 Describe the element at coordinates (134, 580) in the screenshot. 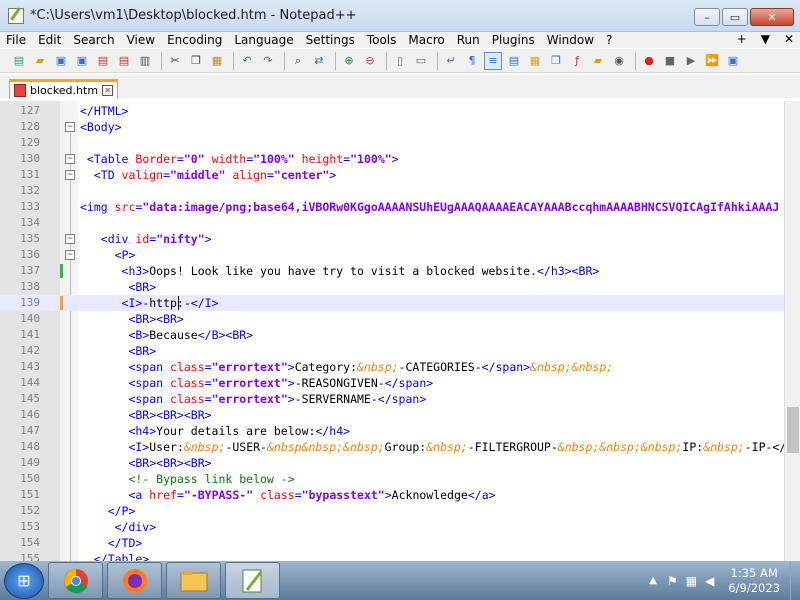

I see `firefox-taskbar-icon` at that location.